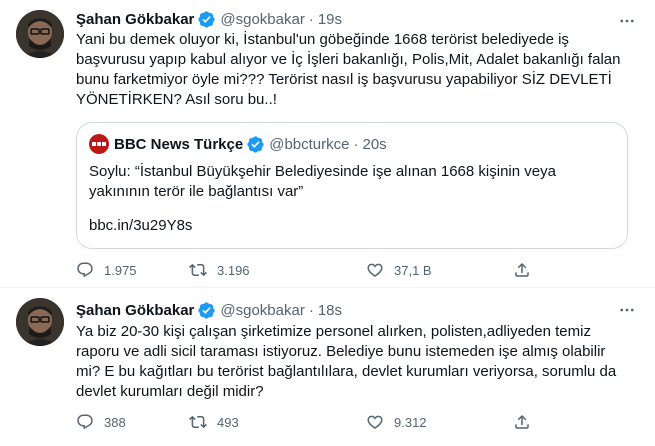  I want to click on like-count: 9.312, so click(410, 422).